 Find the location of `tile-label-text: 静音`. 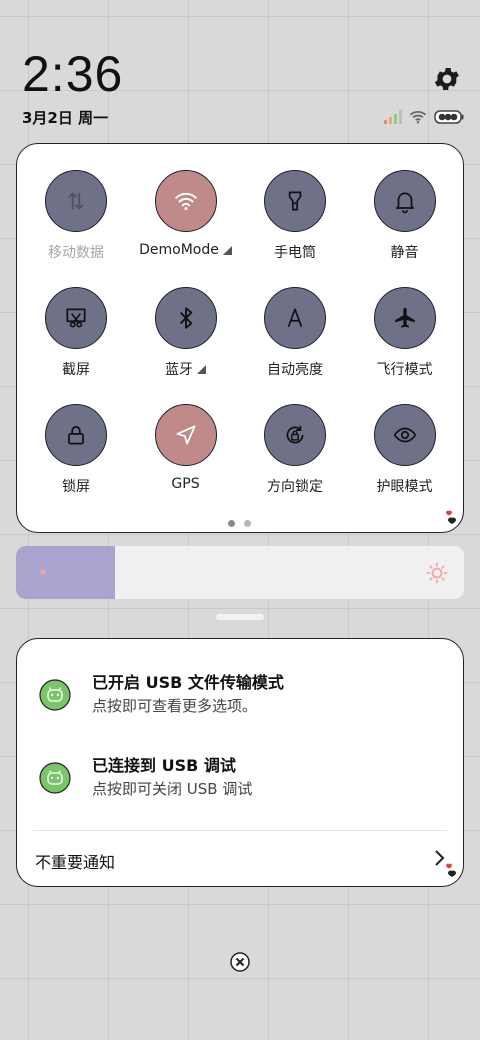

tile-label-text: 静音 is located at coordinates (404, 253).